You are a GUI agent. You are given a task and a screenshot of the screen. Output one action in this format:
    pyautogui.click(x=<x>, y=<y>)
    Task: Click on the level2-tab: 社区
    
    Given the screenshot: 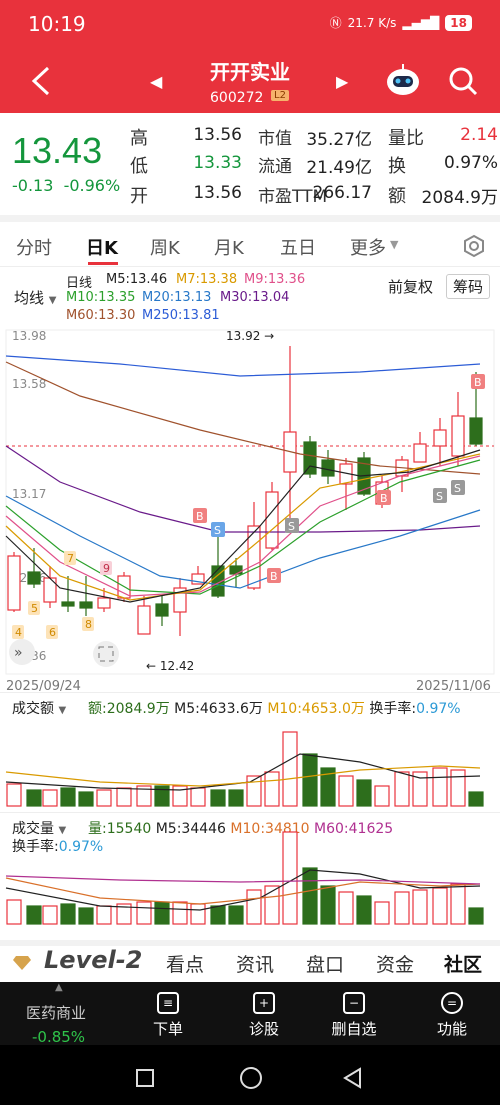 What is the action you would take?
    pyautogui.click(x=463, y=963)
    